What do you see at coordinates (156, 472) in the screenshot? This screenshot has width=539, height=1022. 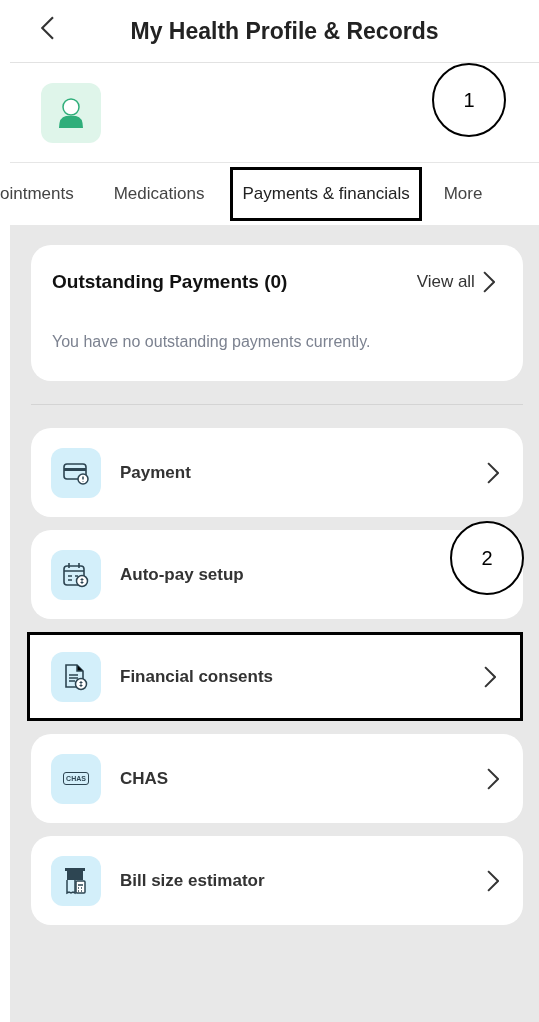 I see `menu-label: Payment` at bounding box center [156, 472].